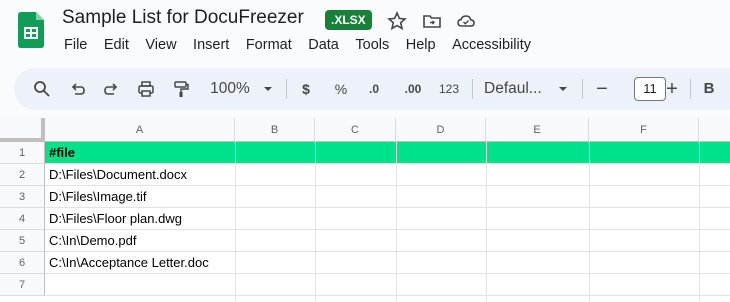  I want to click on move-to-folder-icon, so click(432, 21).